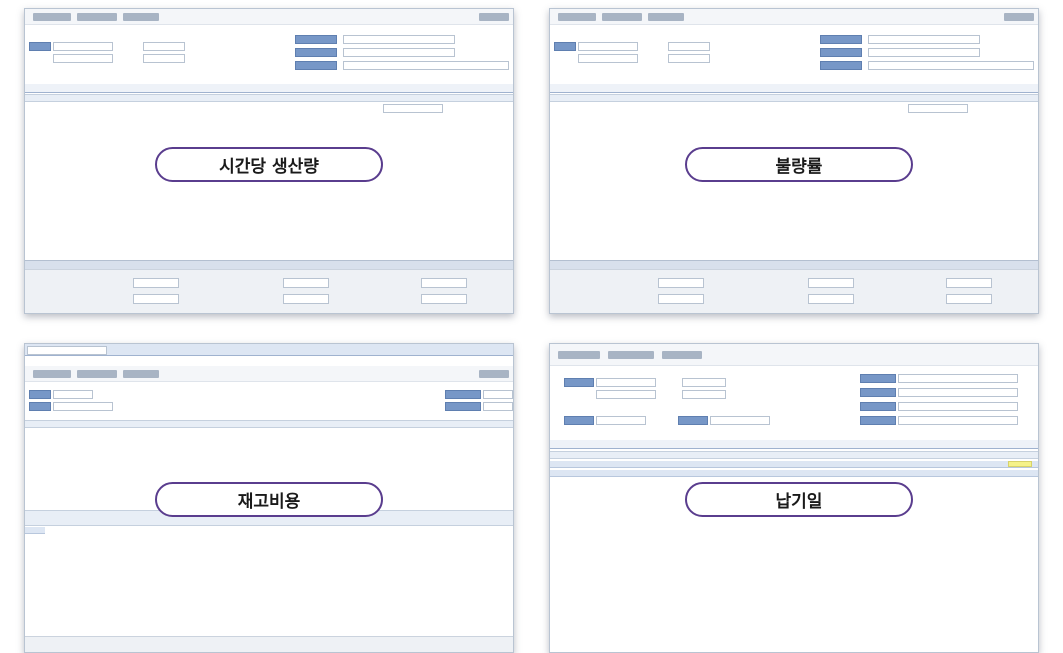 Image resolution: width=1063 pixels, height=653 pixels. Describe the element at coordinates (35, 530) in the screenshot. I see `row-indicator` at that location.